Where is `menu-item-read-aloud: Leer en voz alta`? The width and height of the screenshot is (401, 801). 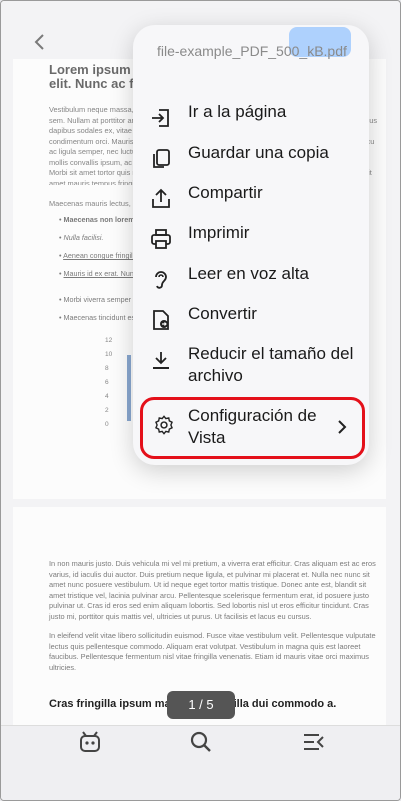 menu-item-read-aloud: Leer en voz alta is located at coordinates (257, 279).